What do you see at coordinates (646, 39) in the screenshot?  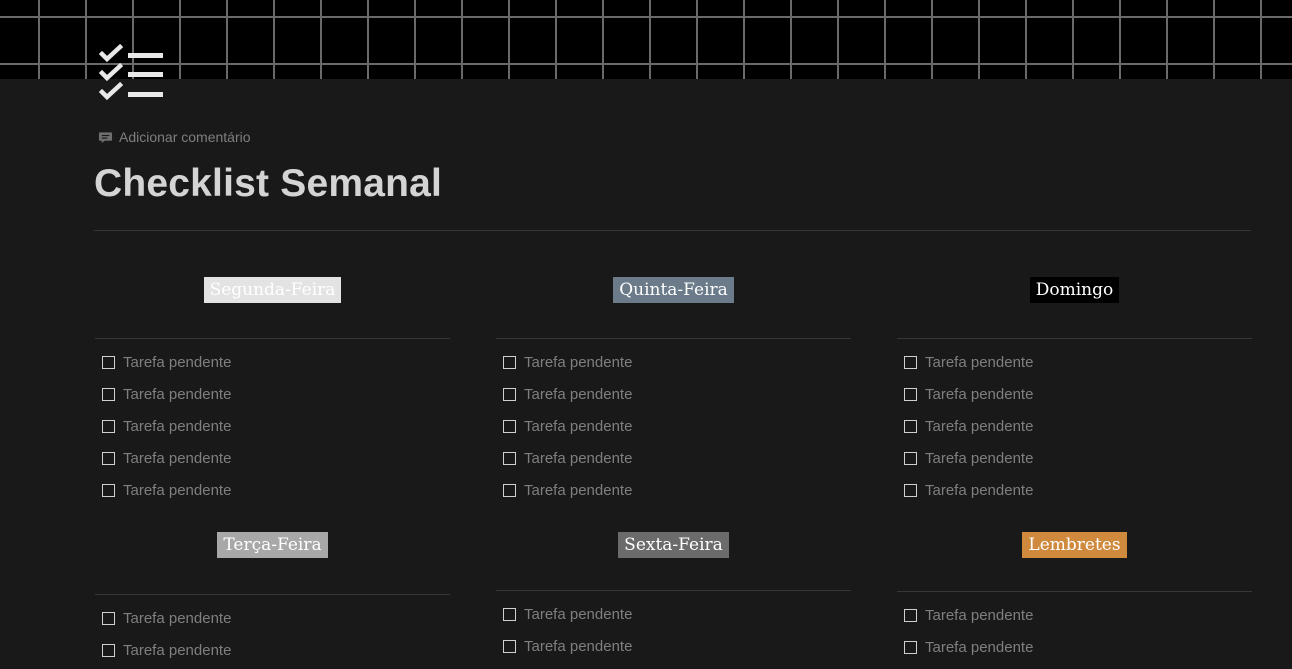 I see `page-cover` at bounding box center [646, 39].